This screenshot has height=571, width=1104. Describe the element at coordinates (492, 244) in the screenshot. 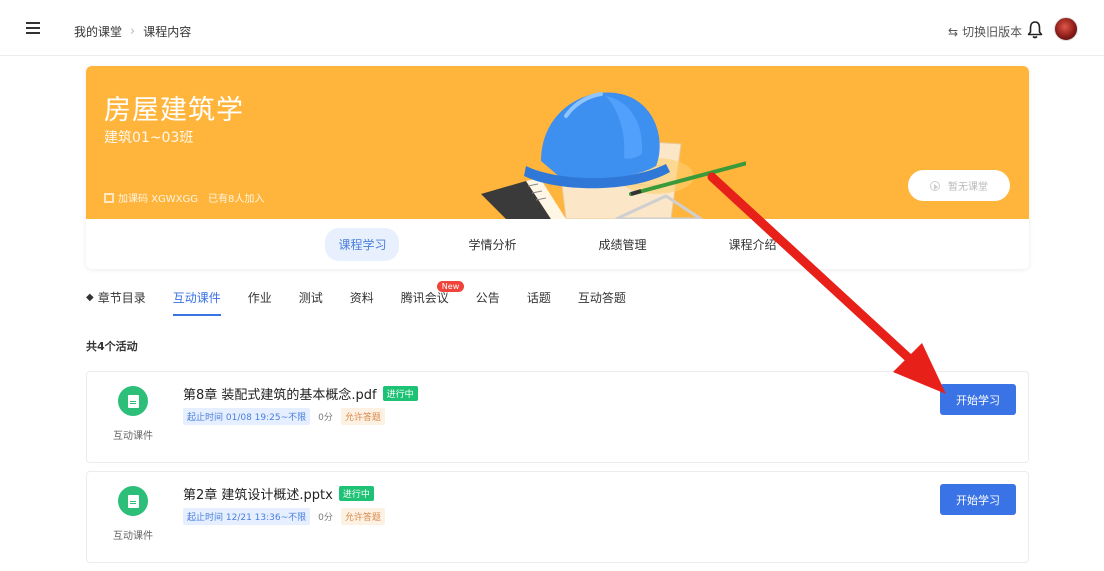

I see `tab-learning-analysis: 学情分析` at that location.